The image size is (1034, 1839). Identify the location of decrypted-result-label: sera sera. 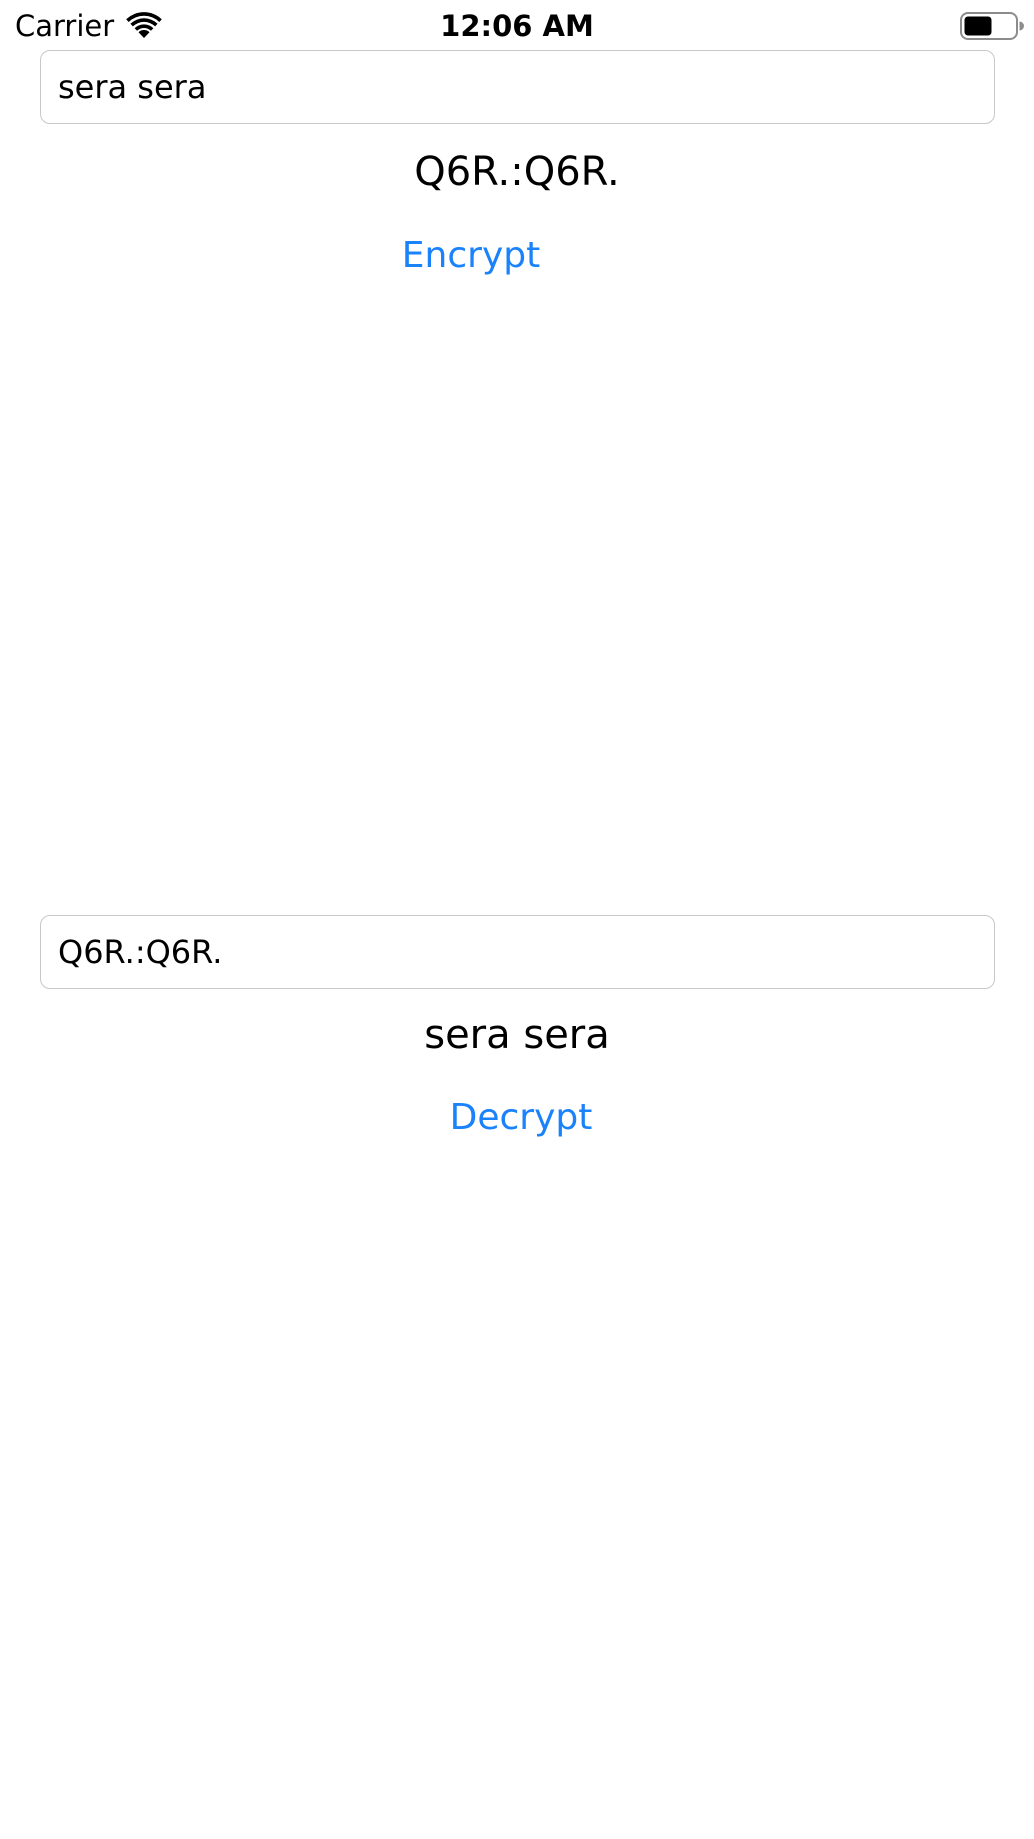
(517, 1035).